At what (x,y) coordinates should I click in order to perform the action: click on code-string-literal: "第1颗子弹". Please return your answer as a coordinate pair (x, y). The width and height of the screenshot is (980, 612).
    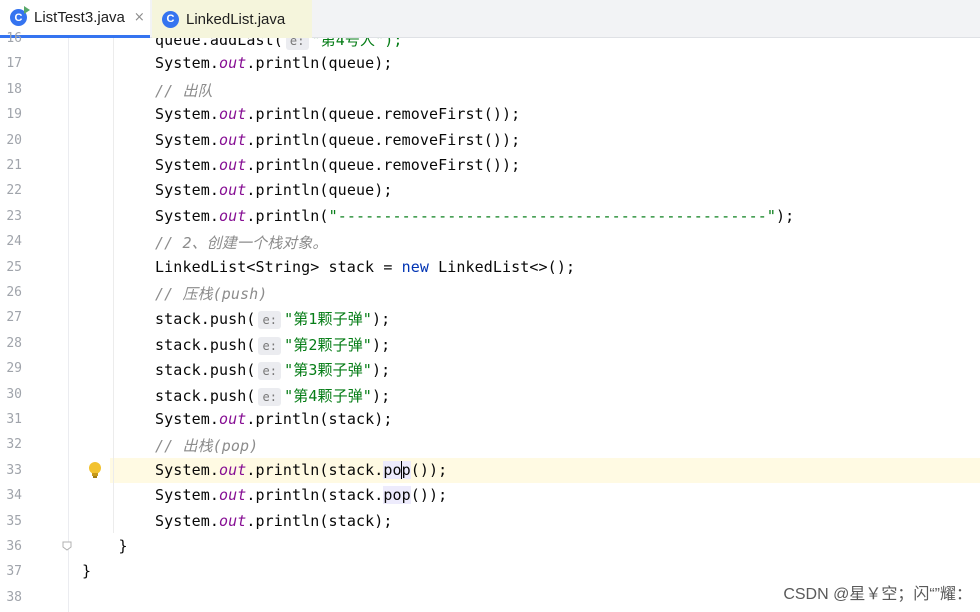
    Looking at the image, I should click on (328, 319).